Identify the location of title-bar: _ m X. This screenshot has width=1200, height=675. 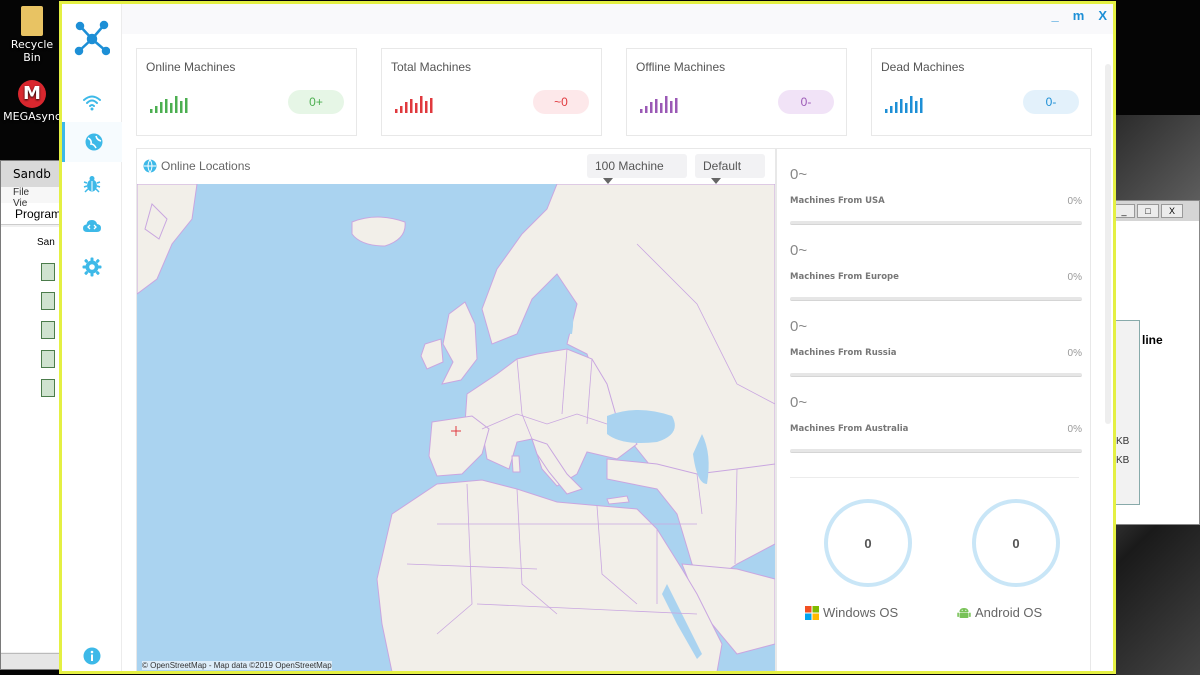
(587, 19).